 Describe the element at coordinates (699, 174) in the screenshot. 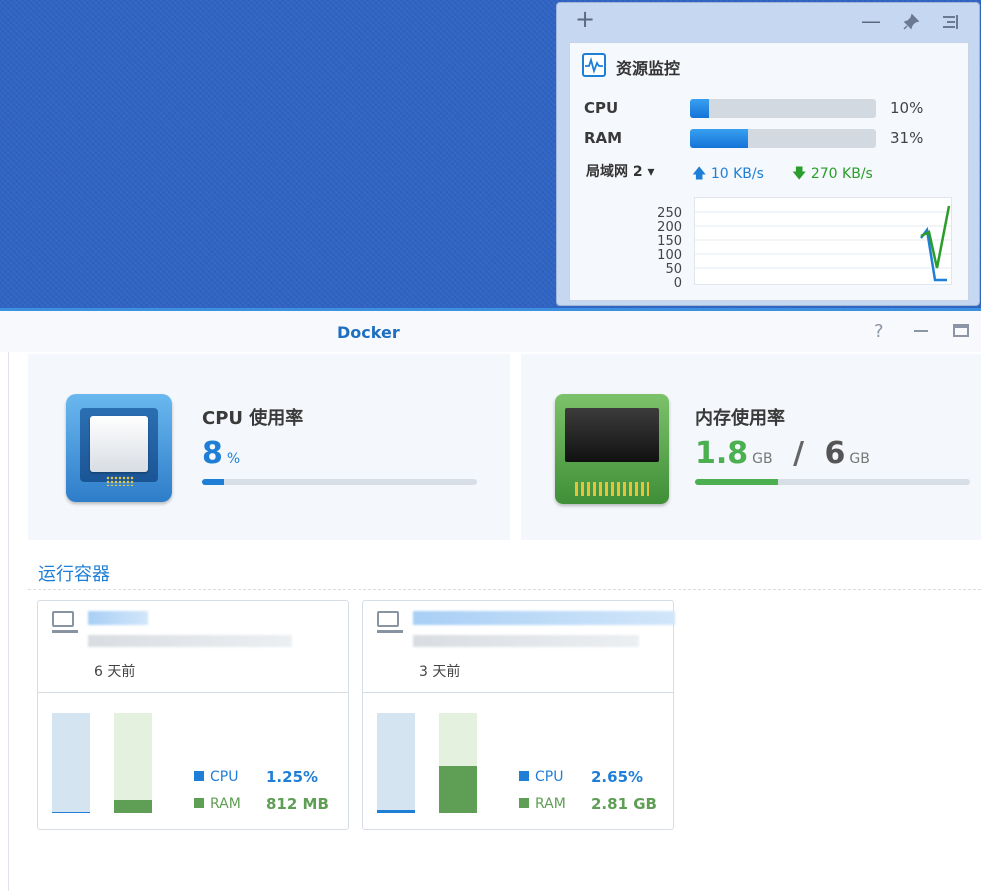

I see `upload-arrow-icon: 🡅` at that location.